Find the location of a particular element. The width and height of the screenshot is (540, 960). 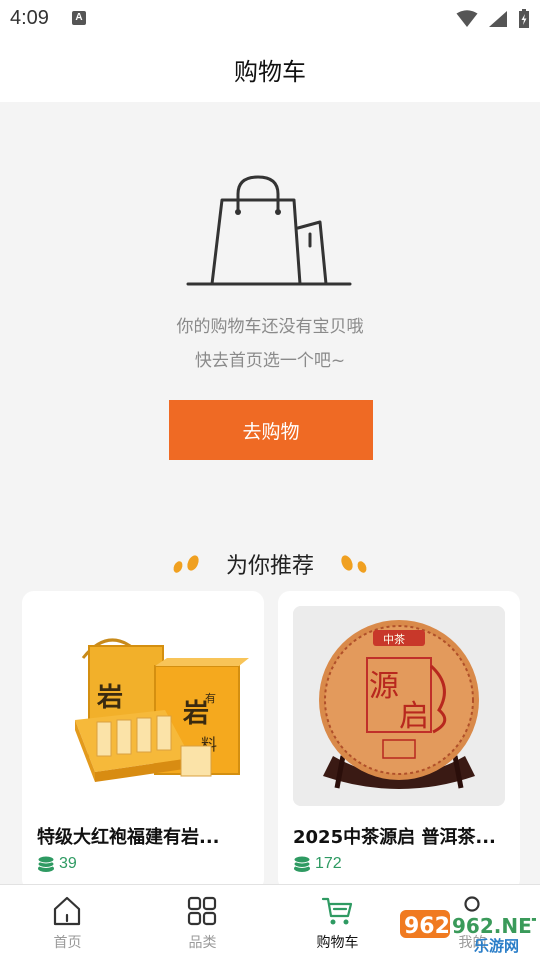

cart-icon is located at coordinates (337, 911).